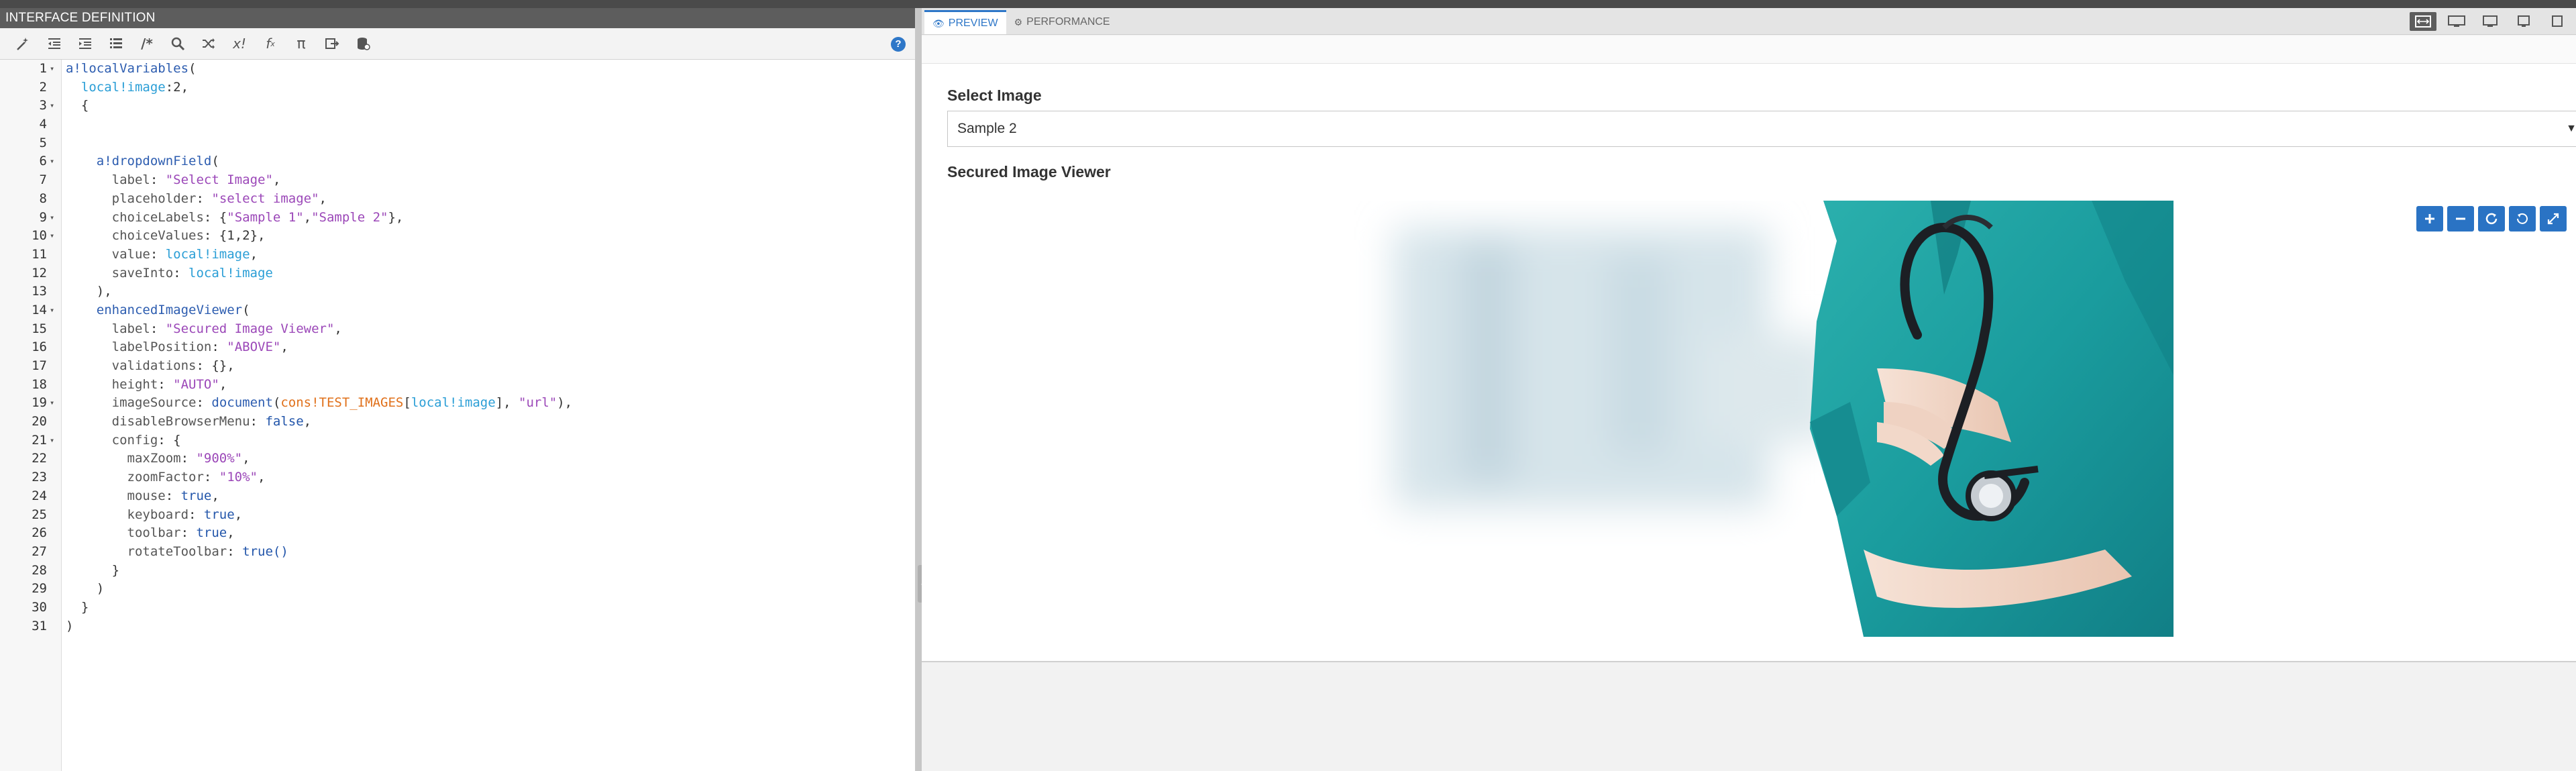  Describe the element at coordinates (39, 254) in the screenshot. I see `line-number: 11` at that location.